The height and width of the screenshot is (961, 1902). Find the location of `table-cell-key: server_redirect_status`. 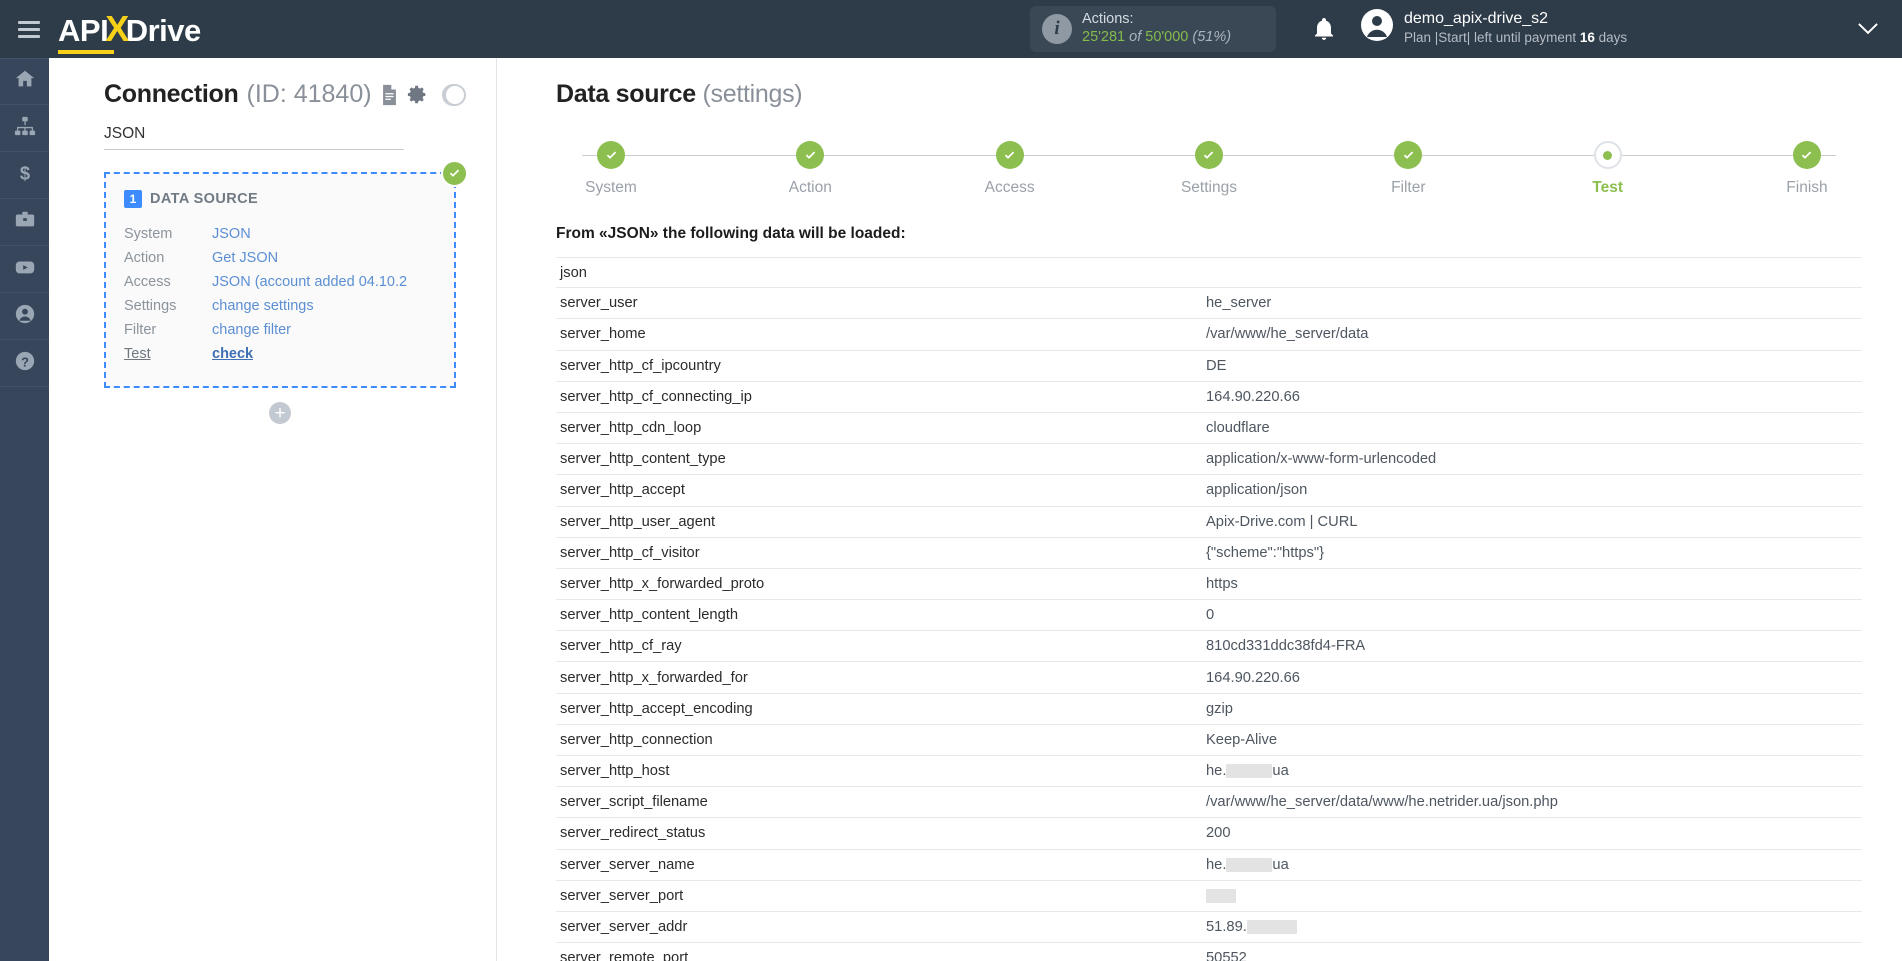

table-cell-key: server_redirect_status is located at coordinates (633, 833).